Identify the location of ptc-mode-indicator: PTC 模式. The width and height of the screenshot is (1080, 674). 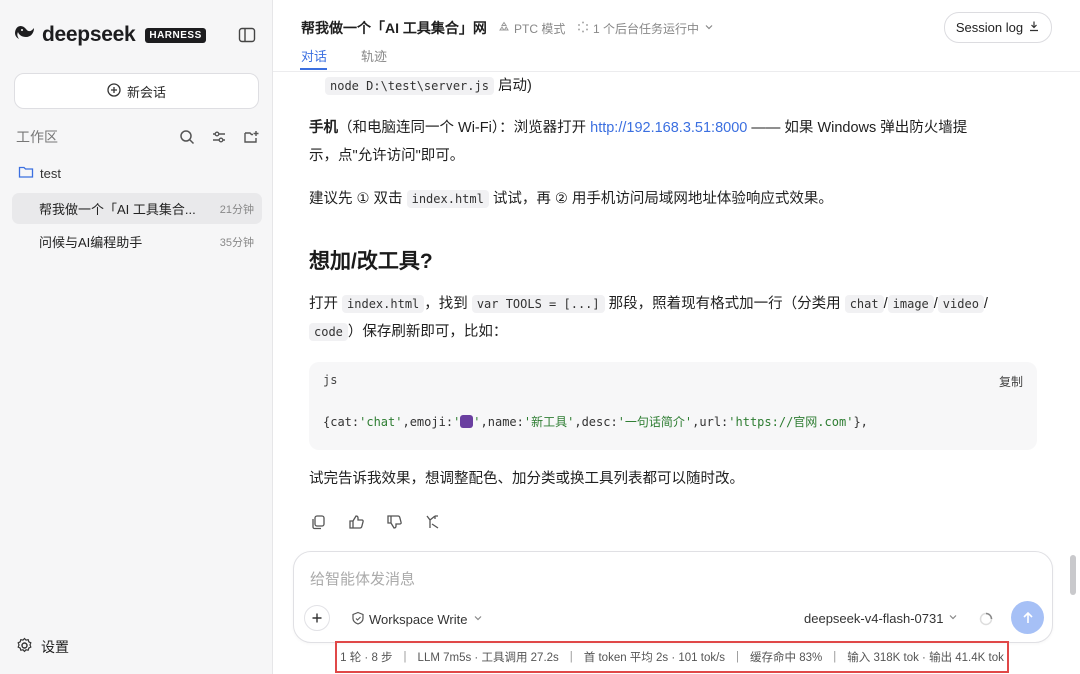
(531, 28).